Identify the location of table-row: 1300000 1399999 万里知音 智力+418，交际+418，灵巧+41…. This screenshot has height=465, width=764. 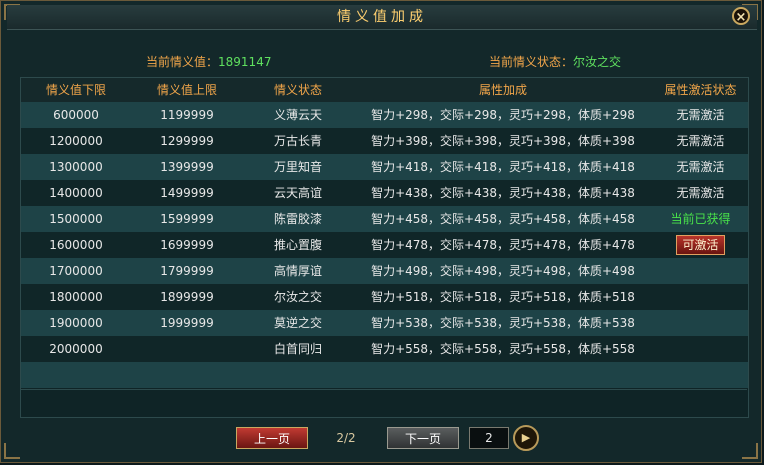
(384, 167).